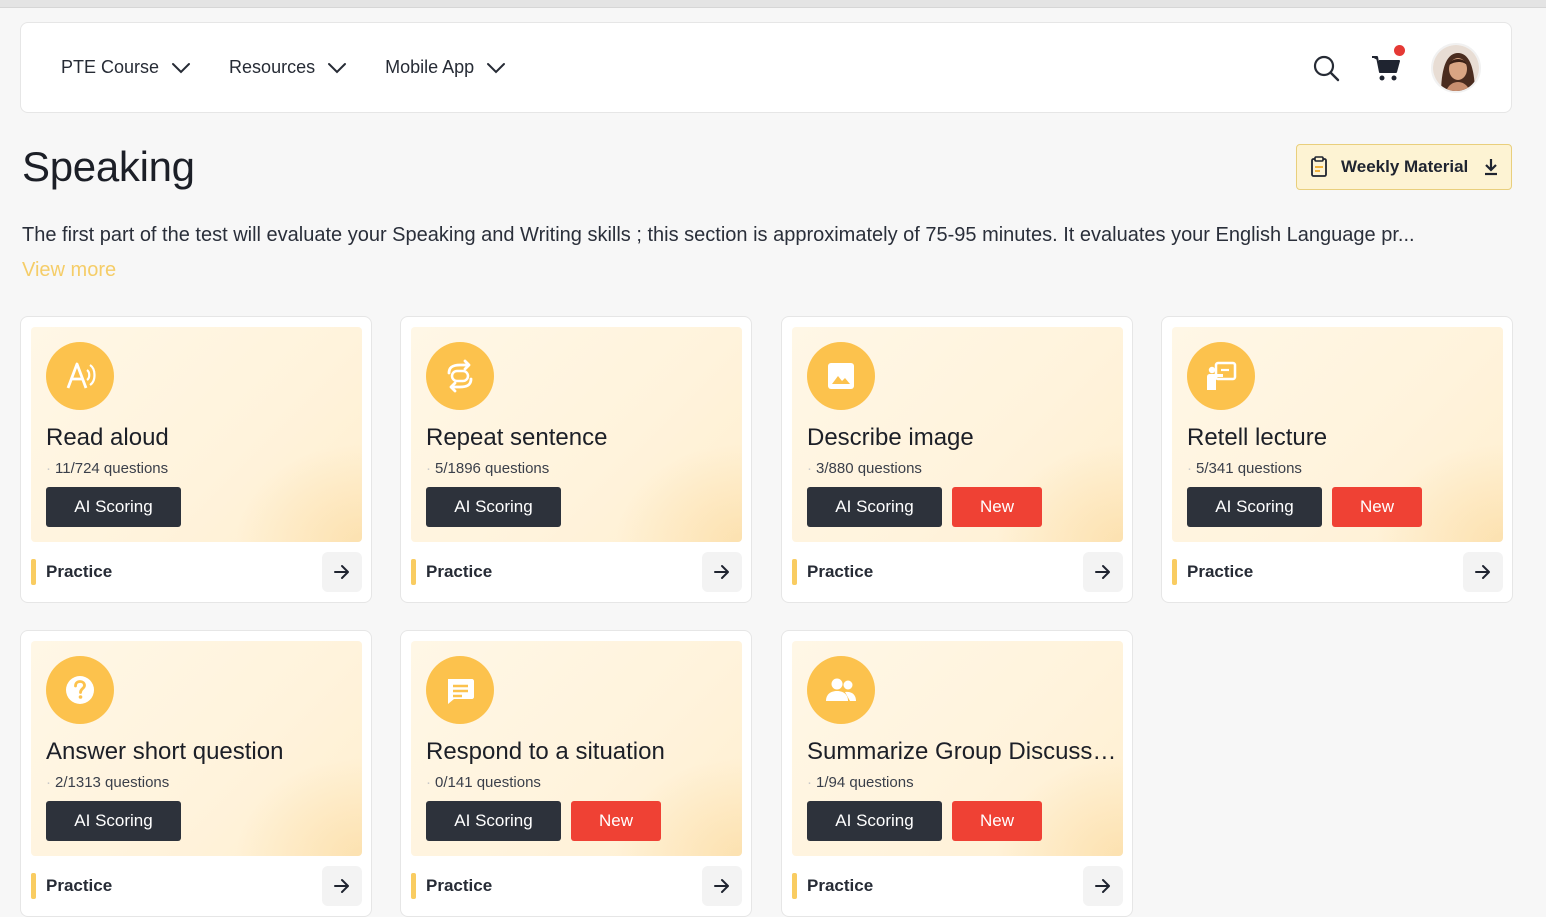  Describe the element at coordinates (165, 751) in the screenshot. I see `card-title: Answer short question` at that location.